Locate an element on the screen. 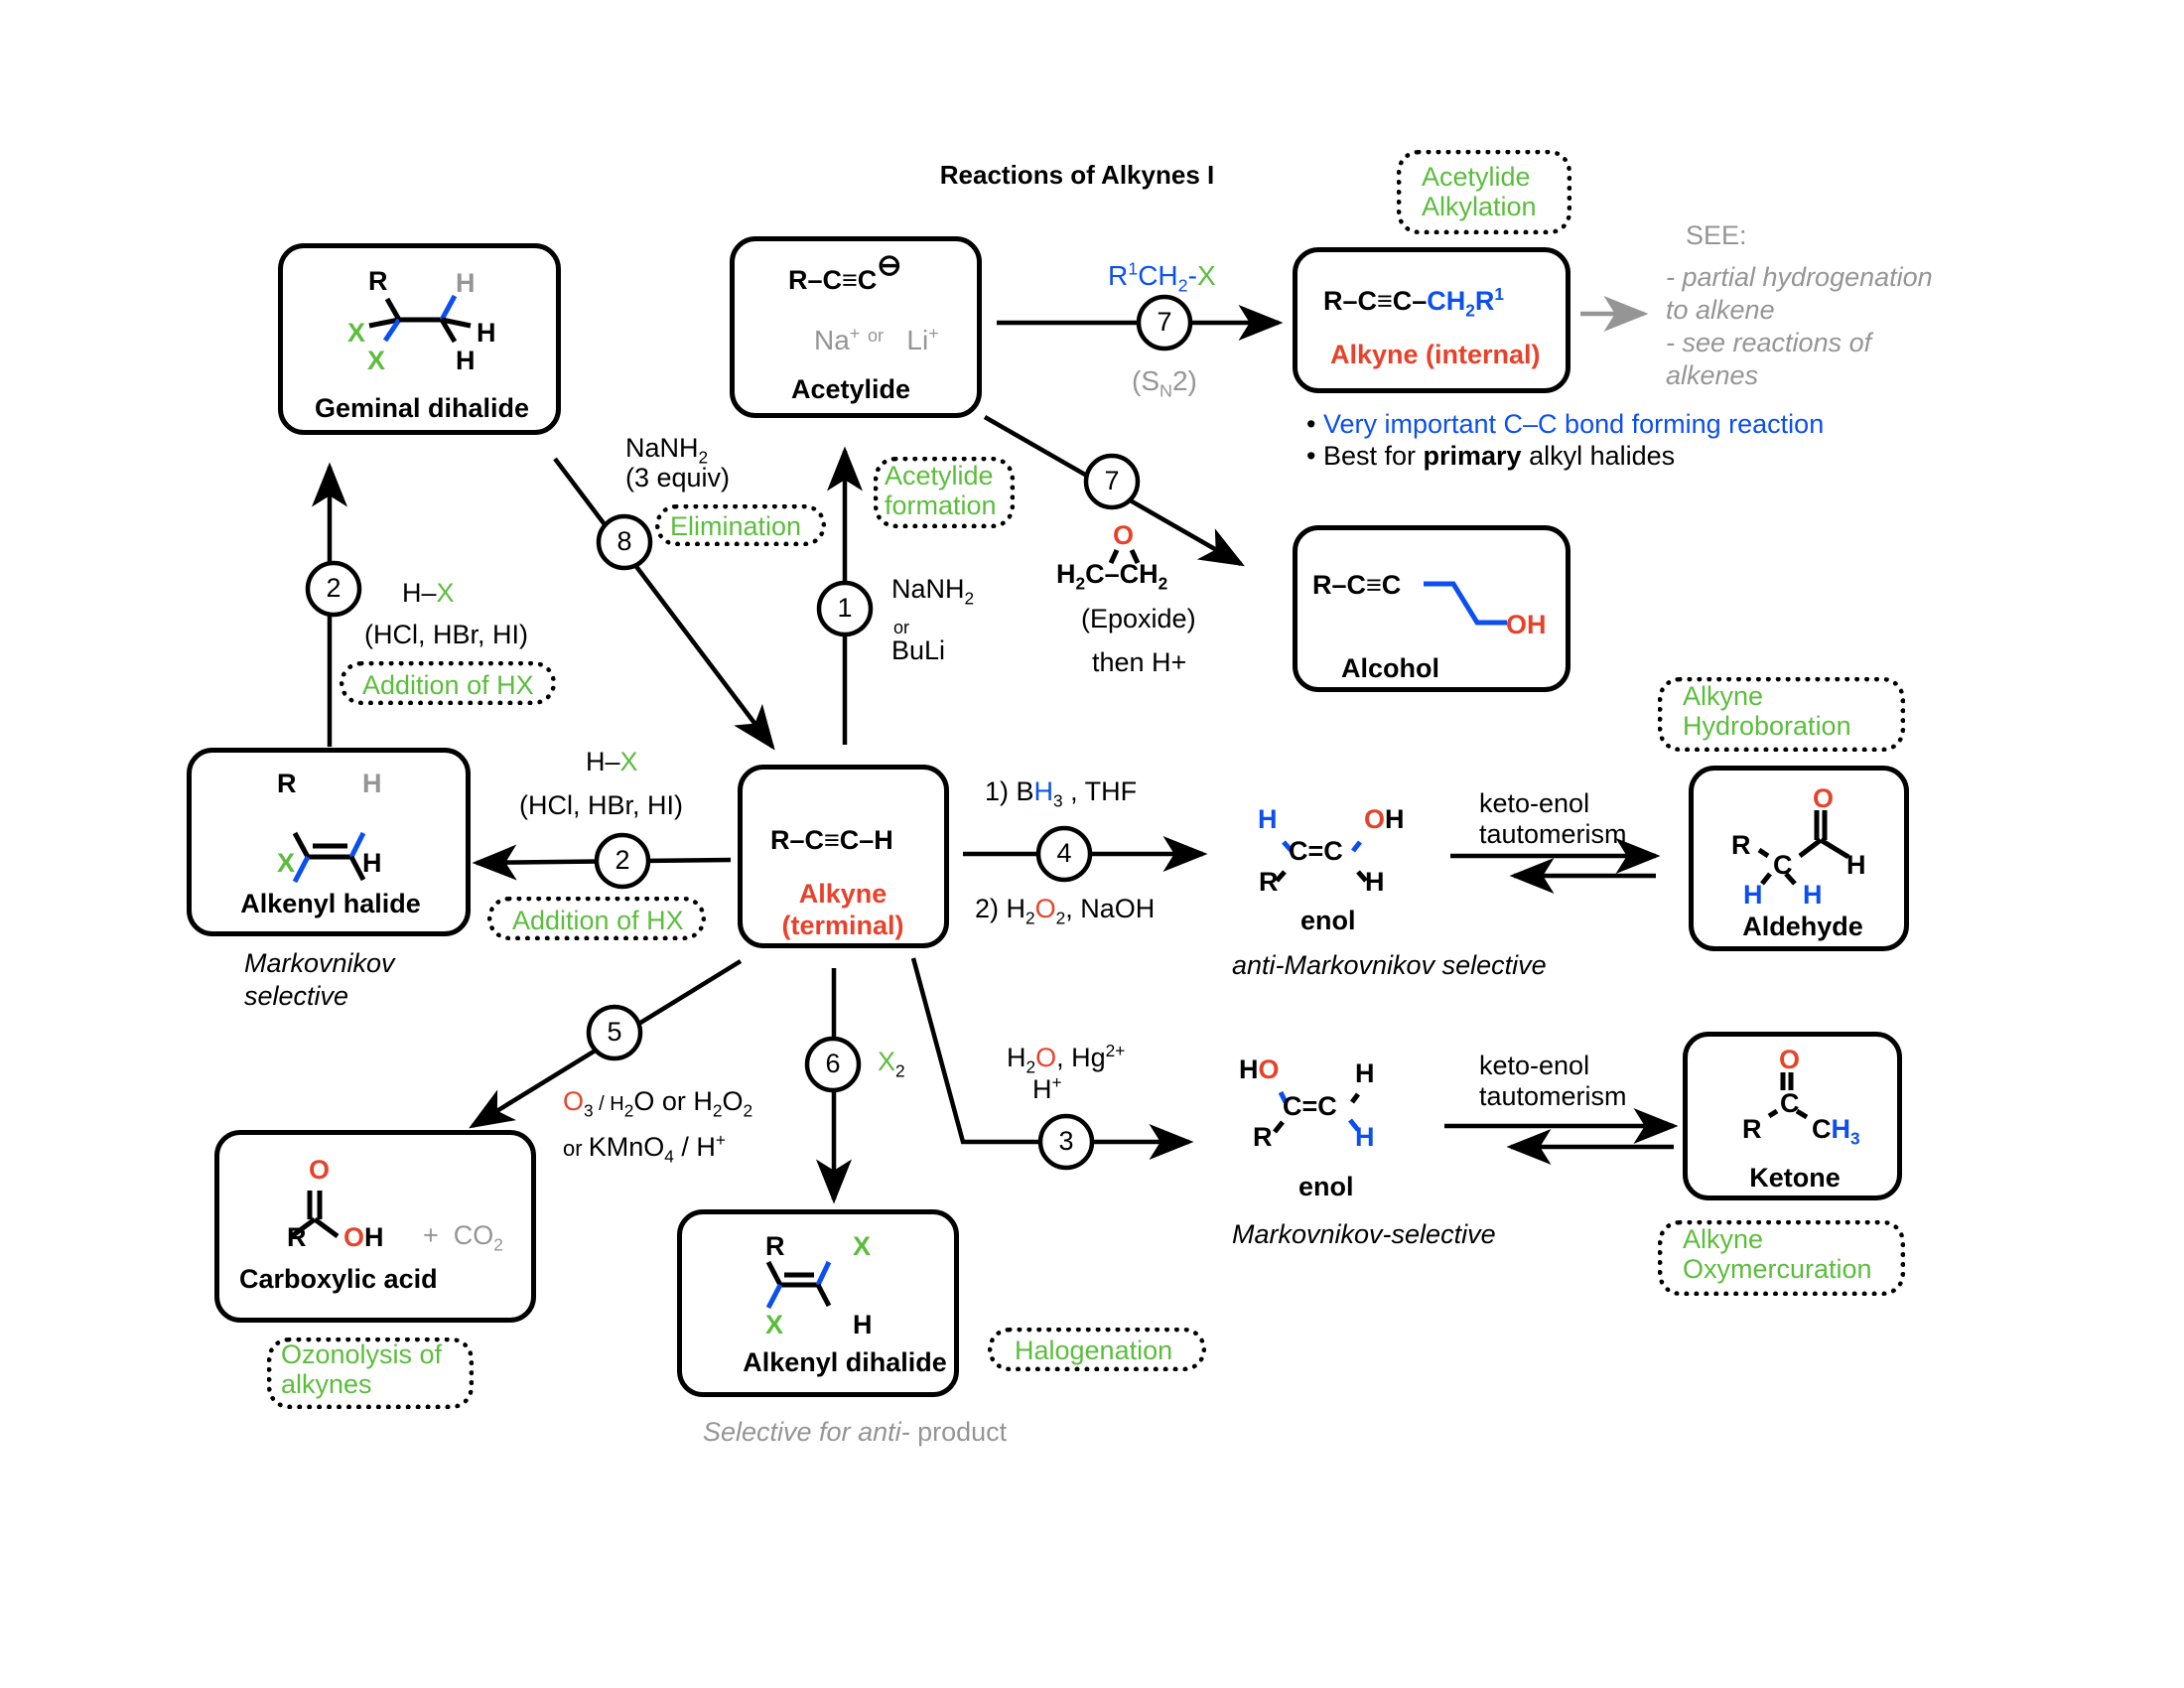 This screenshot has width=2184, height=1688. internal-alkyne-formula: R–C≡C–CH2R1 is located at coordinates (1414, 302).